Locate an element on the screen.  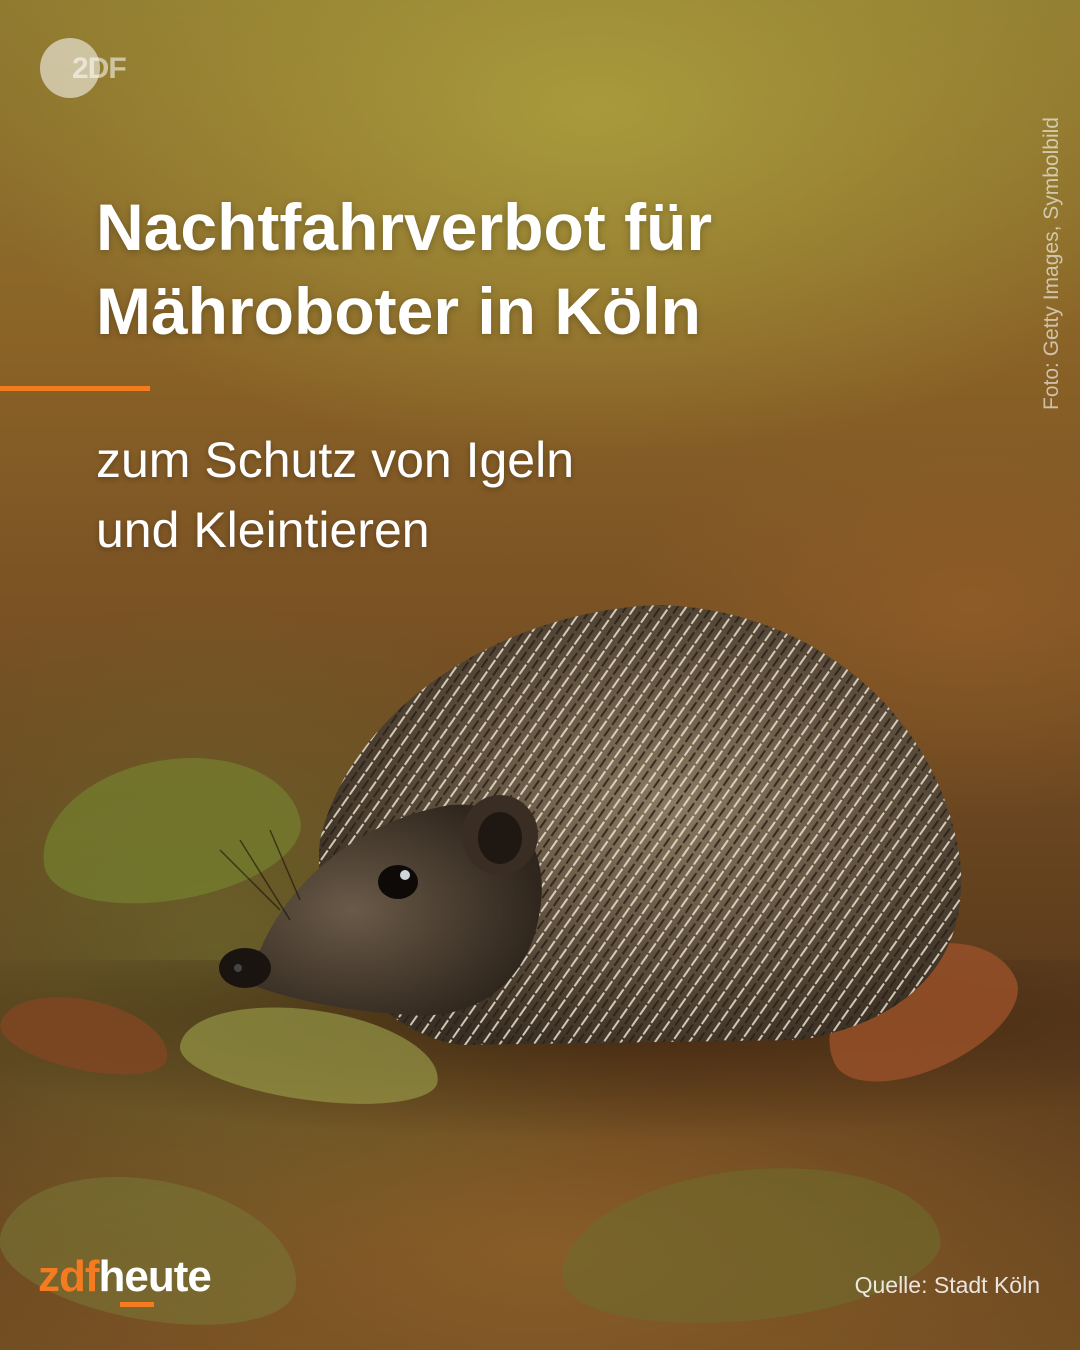
brand-underline is located at coordinates (137, 1304).